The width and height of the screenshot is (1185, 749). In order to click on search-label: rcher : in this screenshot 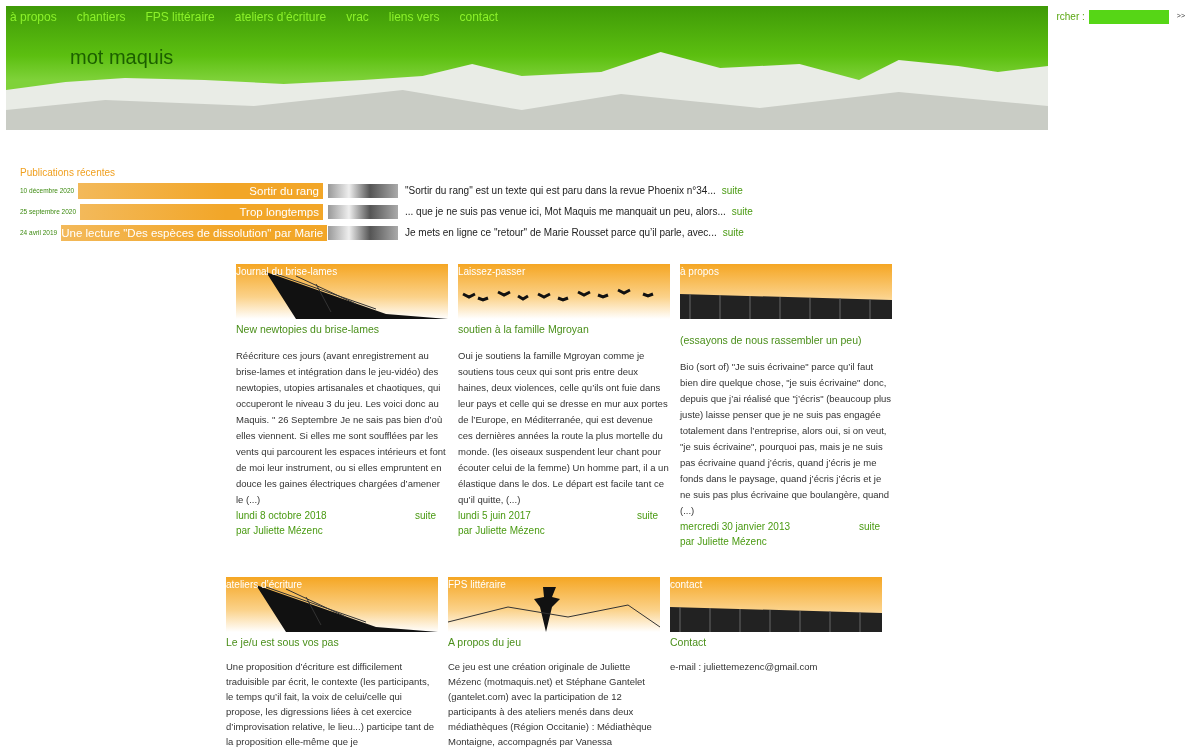, I will do `click(1070, 17)`.